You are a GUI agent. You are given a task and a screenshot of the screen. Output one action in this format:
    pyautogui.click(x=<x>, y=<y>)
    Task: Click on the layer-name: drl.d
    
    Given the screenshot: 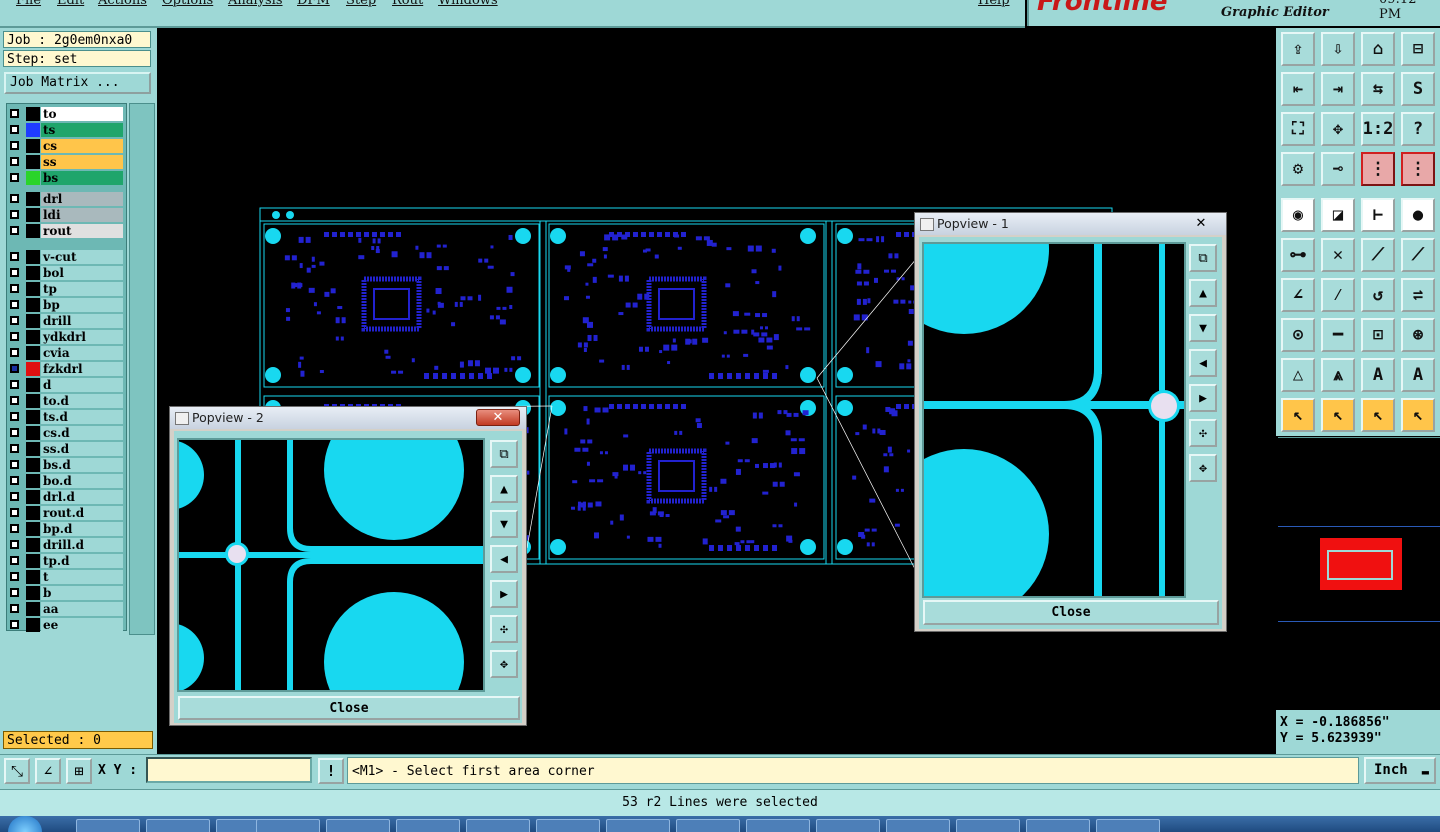 What is the action you would take?
    pyautogui.click(x=82, y=497)
    